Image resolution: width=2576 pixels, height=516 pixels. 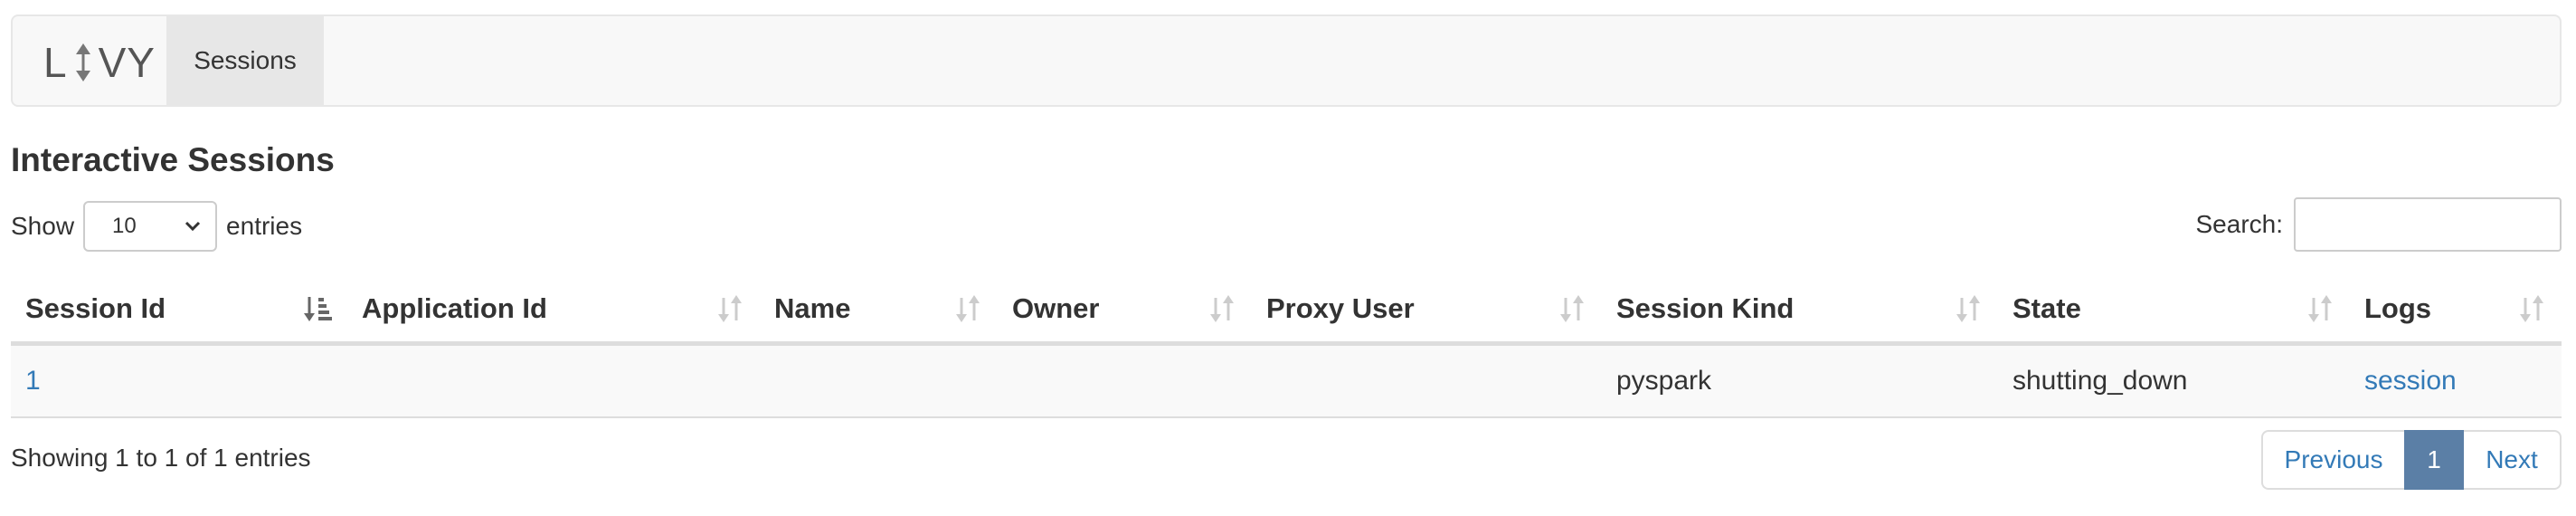 I want to click on nav-tab-label: Sessions, so click(x=245, y=60).